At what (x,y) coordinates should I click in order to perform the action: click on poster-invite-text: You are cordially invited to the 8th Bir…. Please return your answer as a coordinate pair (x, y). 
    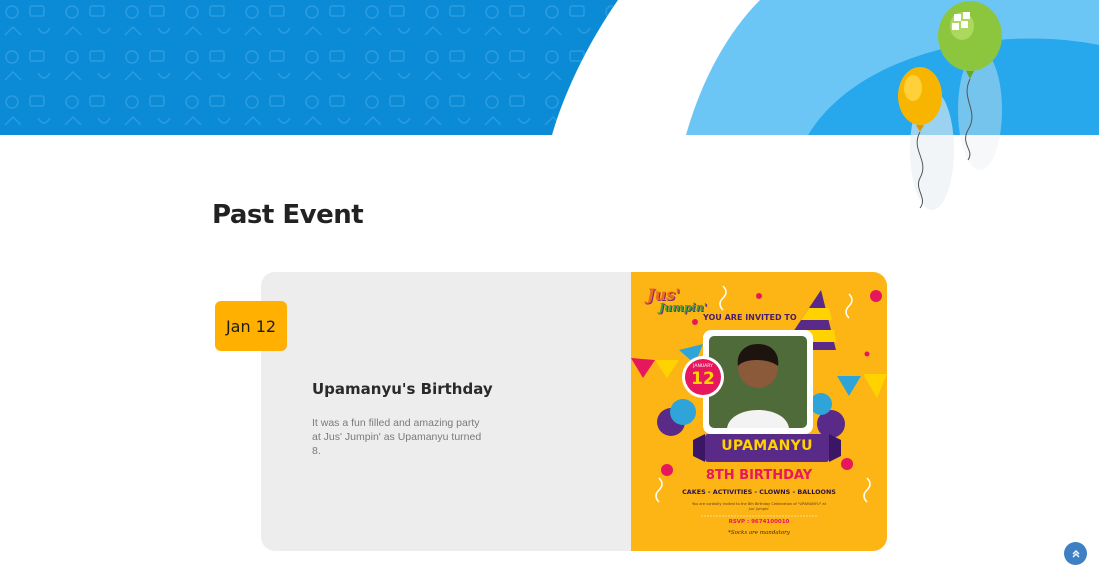
    Looking at the image, I should click on (759, 506).